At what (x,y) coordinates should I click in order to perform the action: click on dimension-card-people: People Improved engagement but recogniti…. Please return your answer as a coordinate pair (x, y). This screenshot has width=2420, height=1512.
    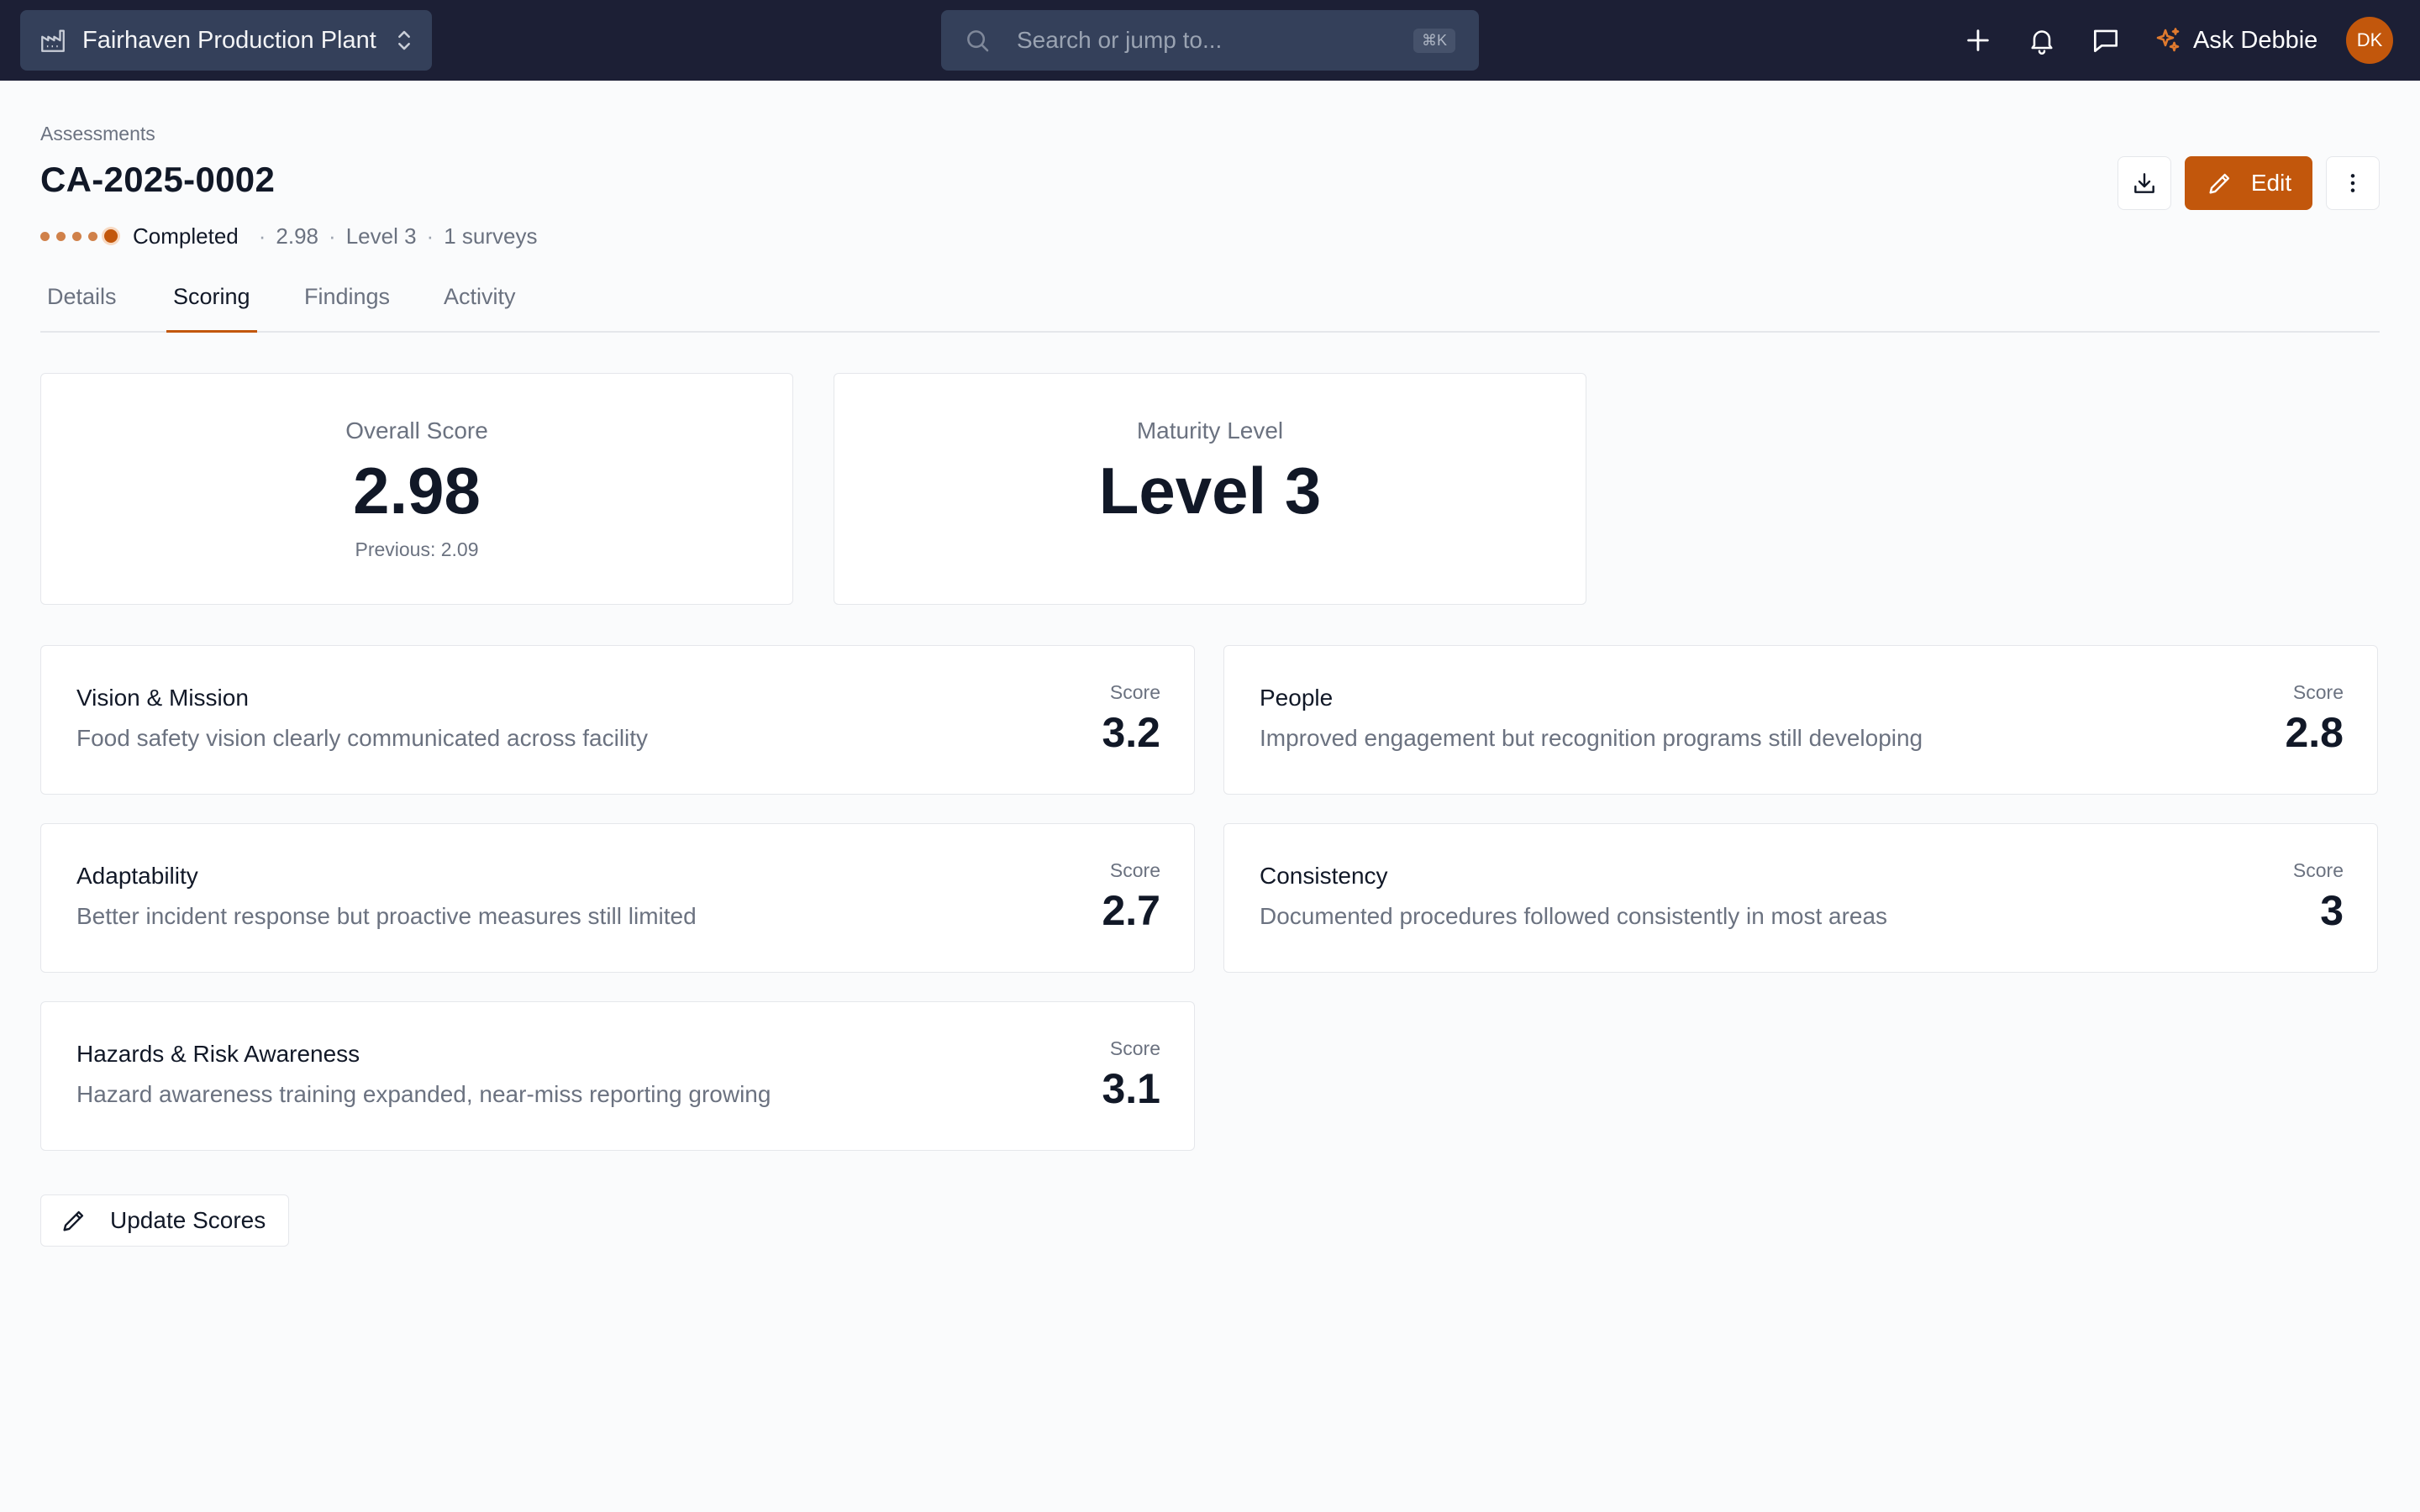
    Looking at the image, I should click on (1801, 720).